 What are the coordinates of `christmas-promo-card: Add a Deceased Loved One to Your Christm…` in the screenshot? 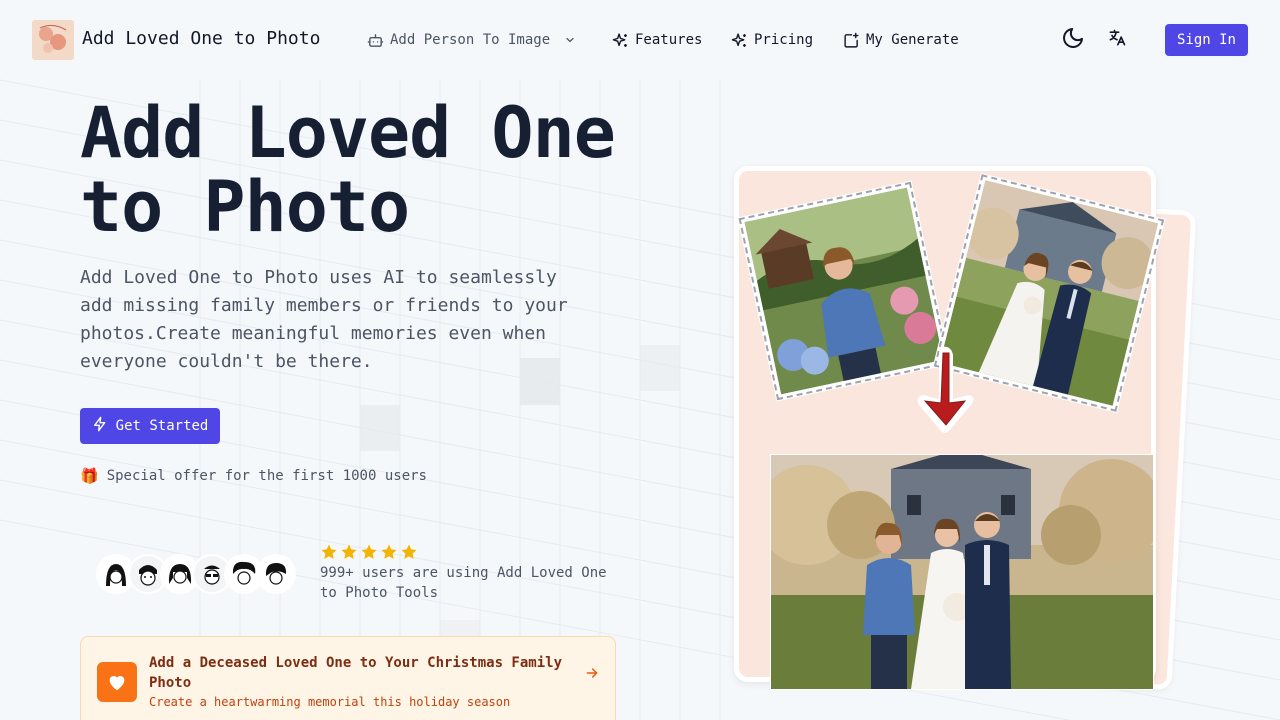 It's located at (348, 678).